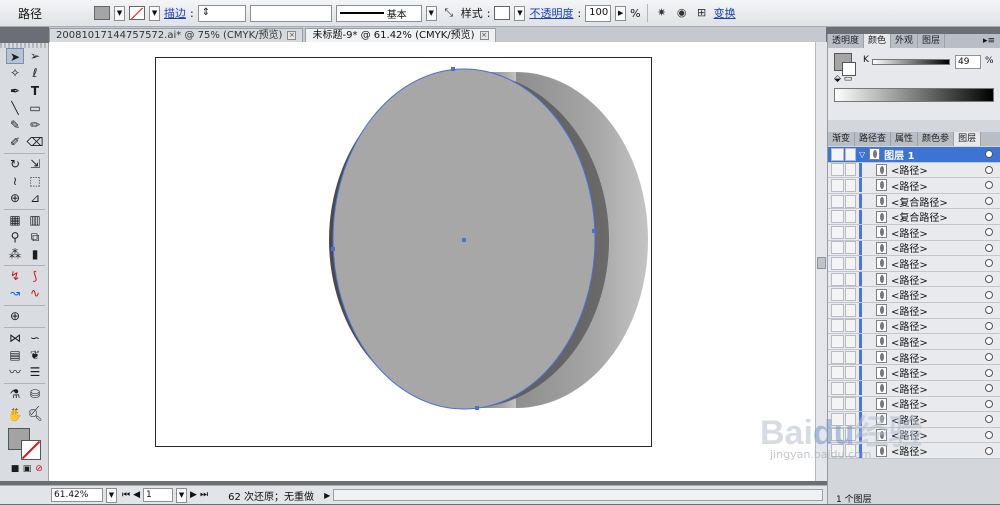  Describe the element at coordinates (35, 355) in the screenshot. I see `twirl-tool-icon: ❦` at that location.